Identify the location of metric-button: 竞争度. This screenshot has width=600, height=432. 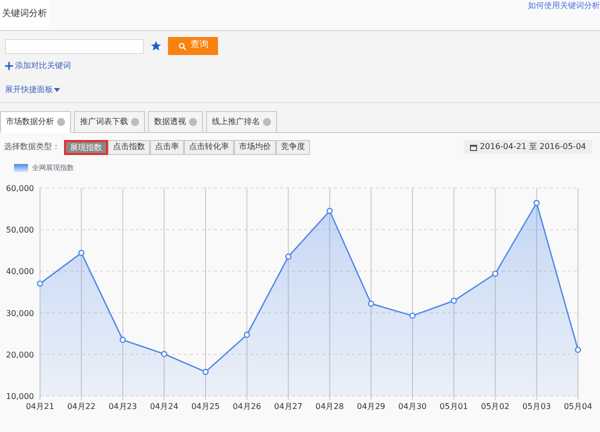
(293, 147).